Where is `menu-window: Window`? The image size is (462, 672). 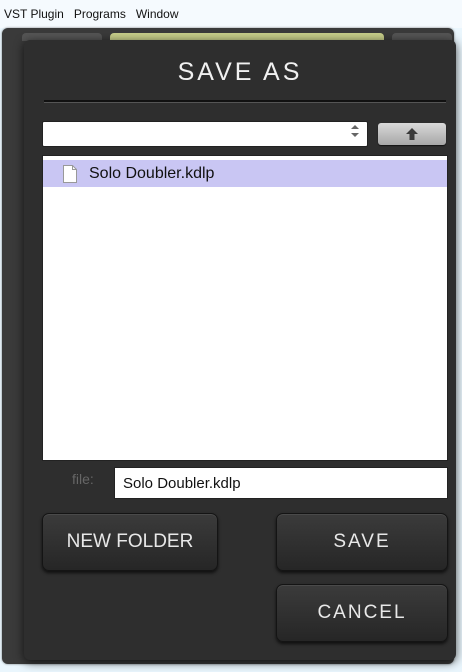
menu-window: Window is located at coordinates (157, 14).